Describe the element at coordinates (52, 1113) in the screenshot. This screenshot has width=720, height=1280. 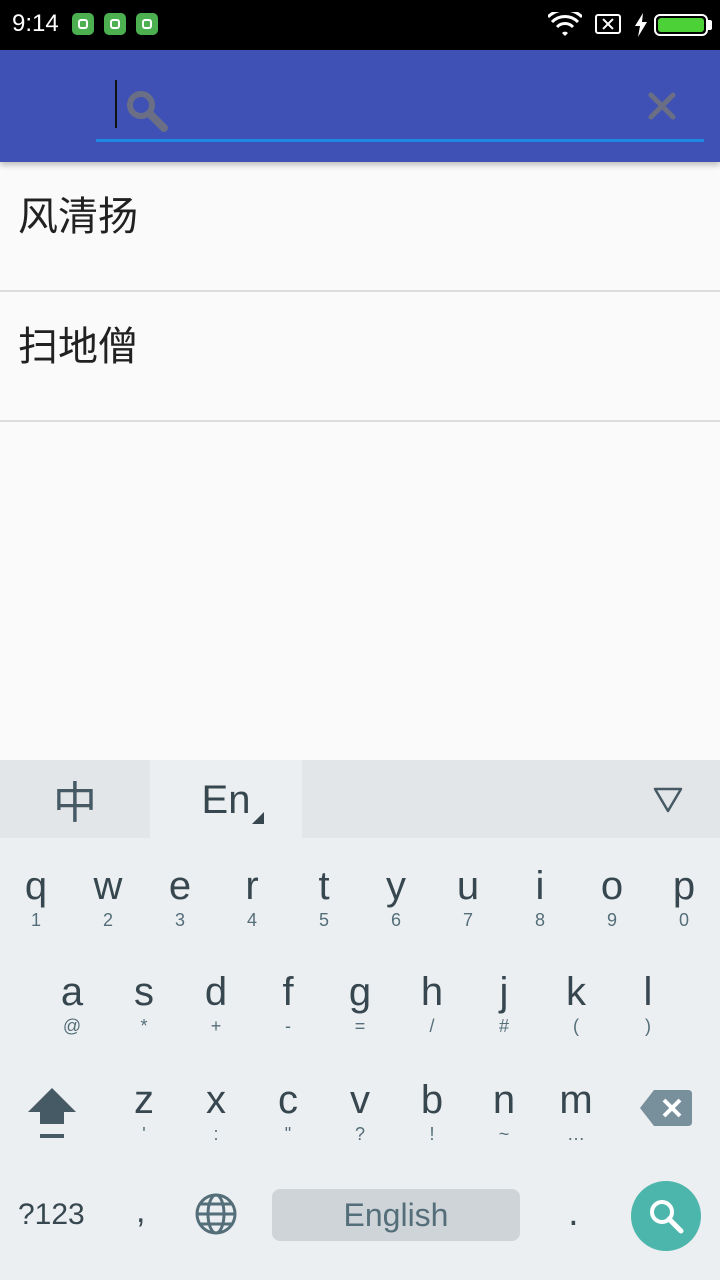
I see `shift-icon` at that location.